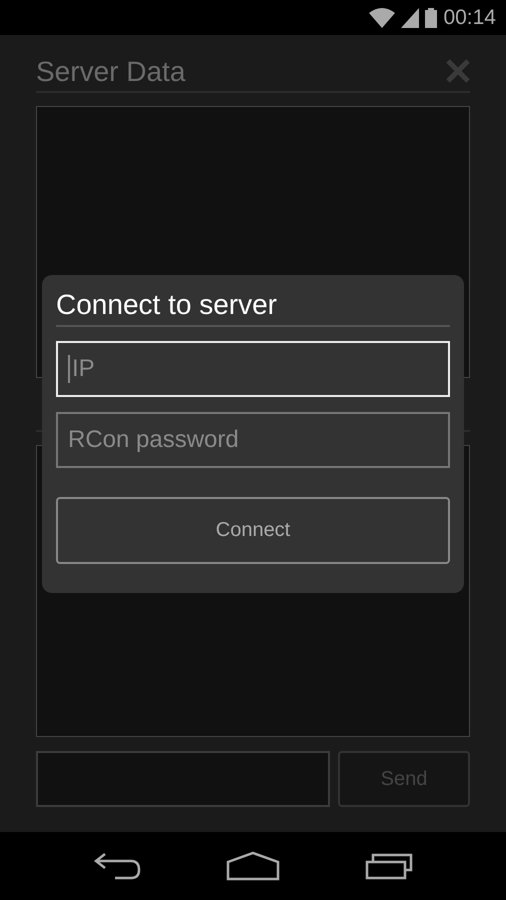 This screenshot has width=506, height=900. I want to click on battery-icon, so click(431, 18).